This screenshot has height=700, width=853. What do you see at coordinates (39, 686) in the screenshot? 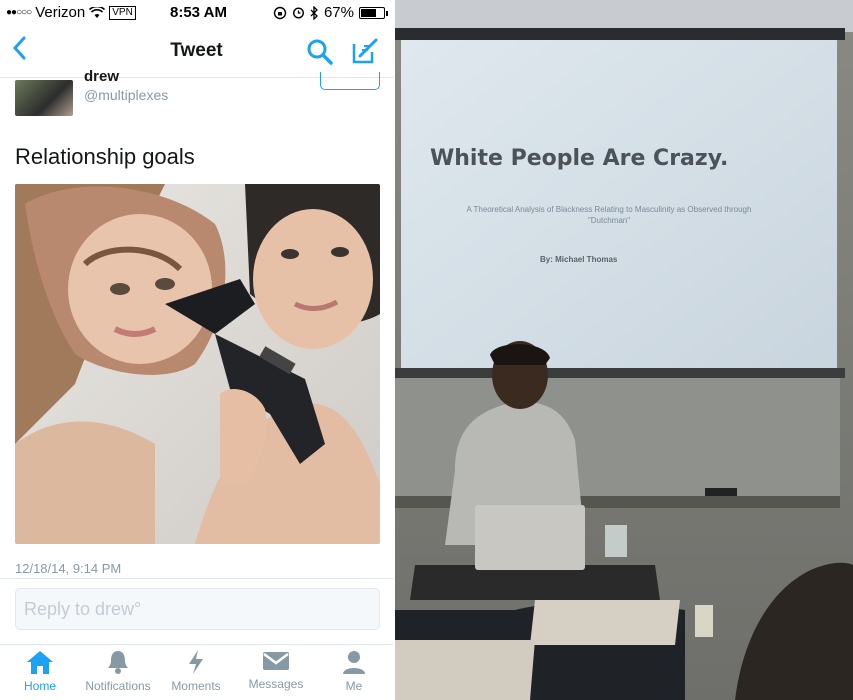
I see `tab-label: Home` at bounding box center [39, 686].